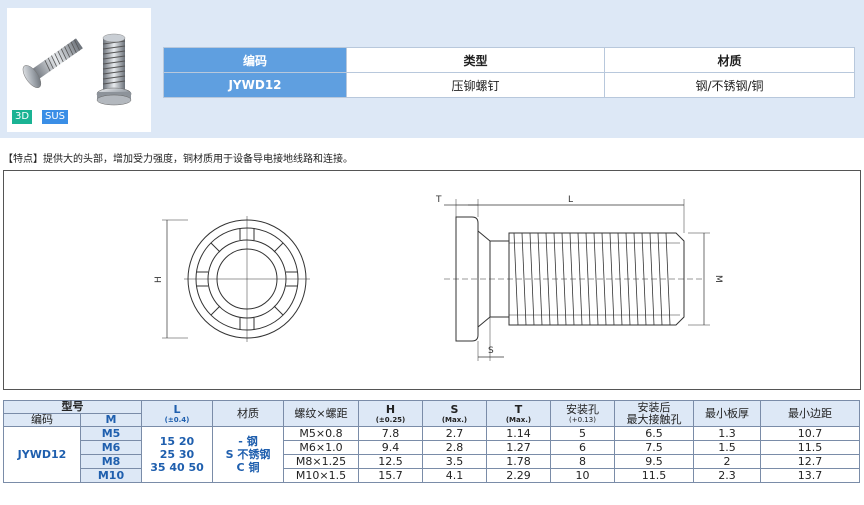 The image size is (864, 505). Describe the element at coordinates (582, 433) in the screenshot. I see `row-hole: 5` at that location.